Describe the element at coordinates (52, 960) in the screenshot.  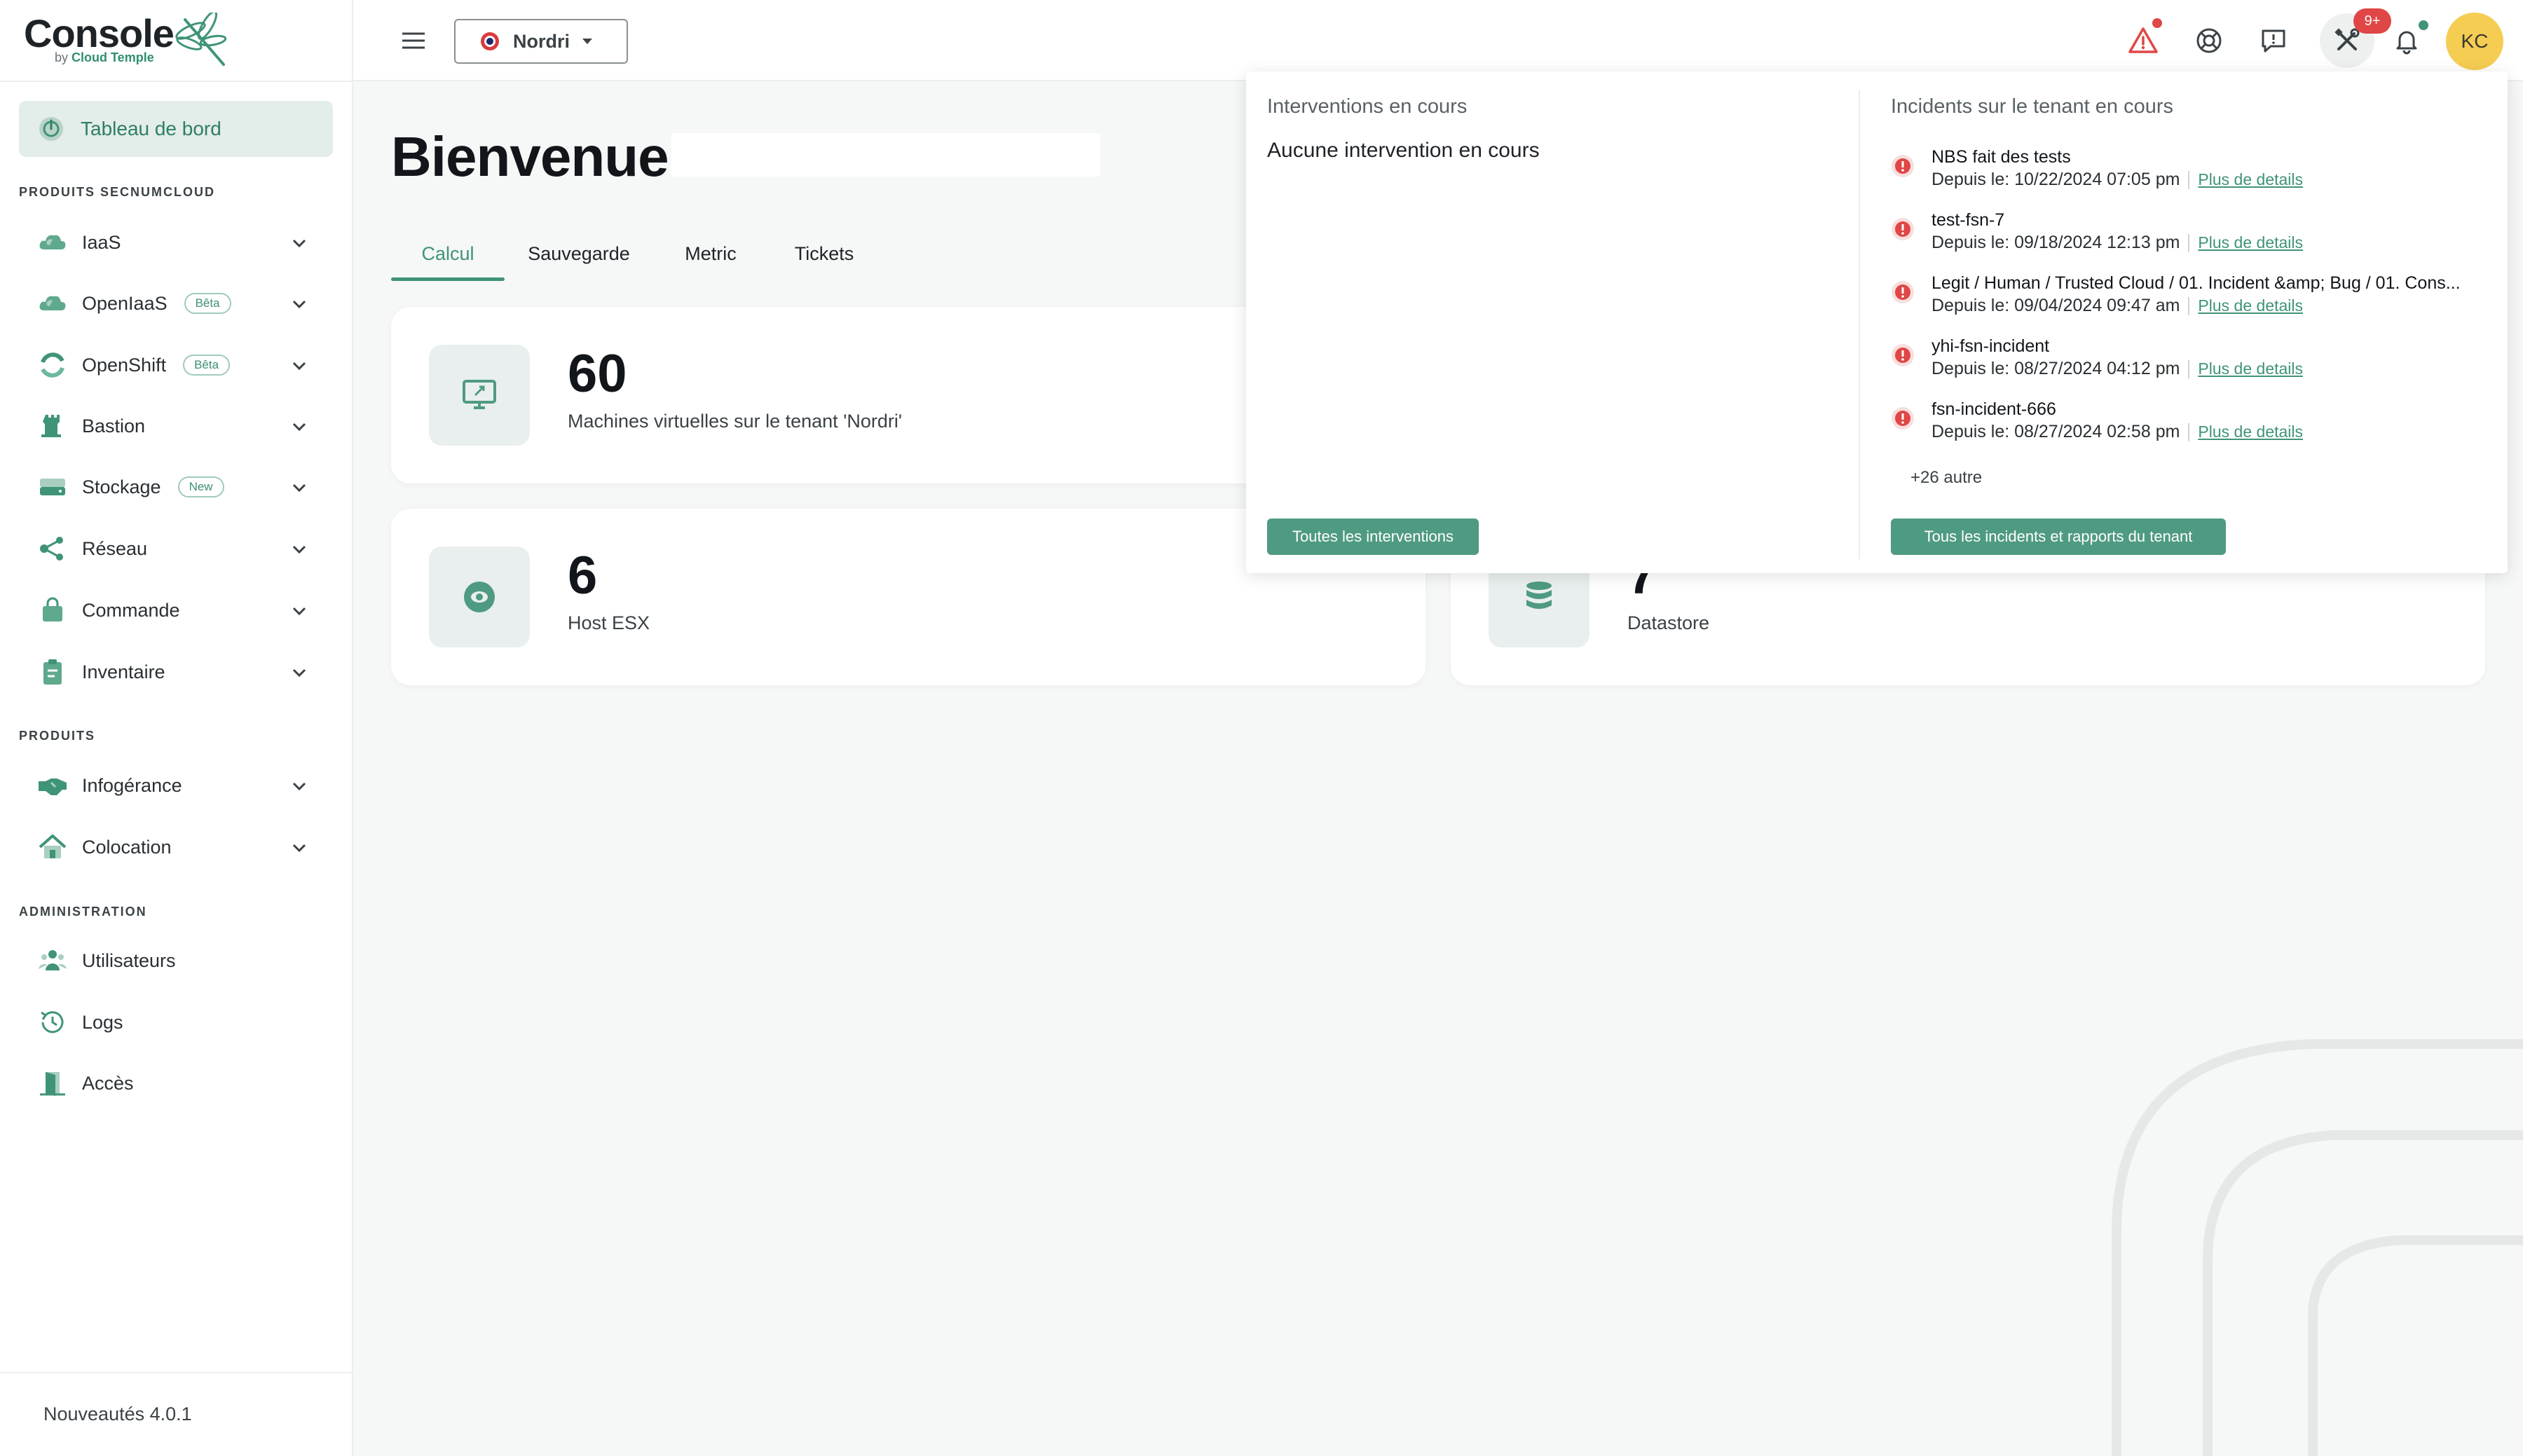
I see `users-icon` at that location.